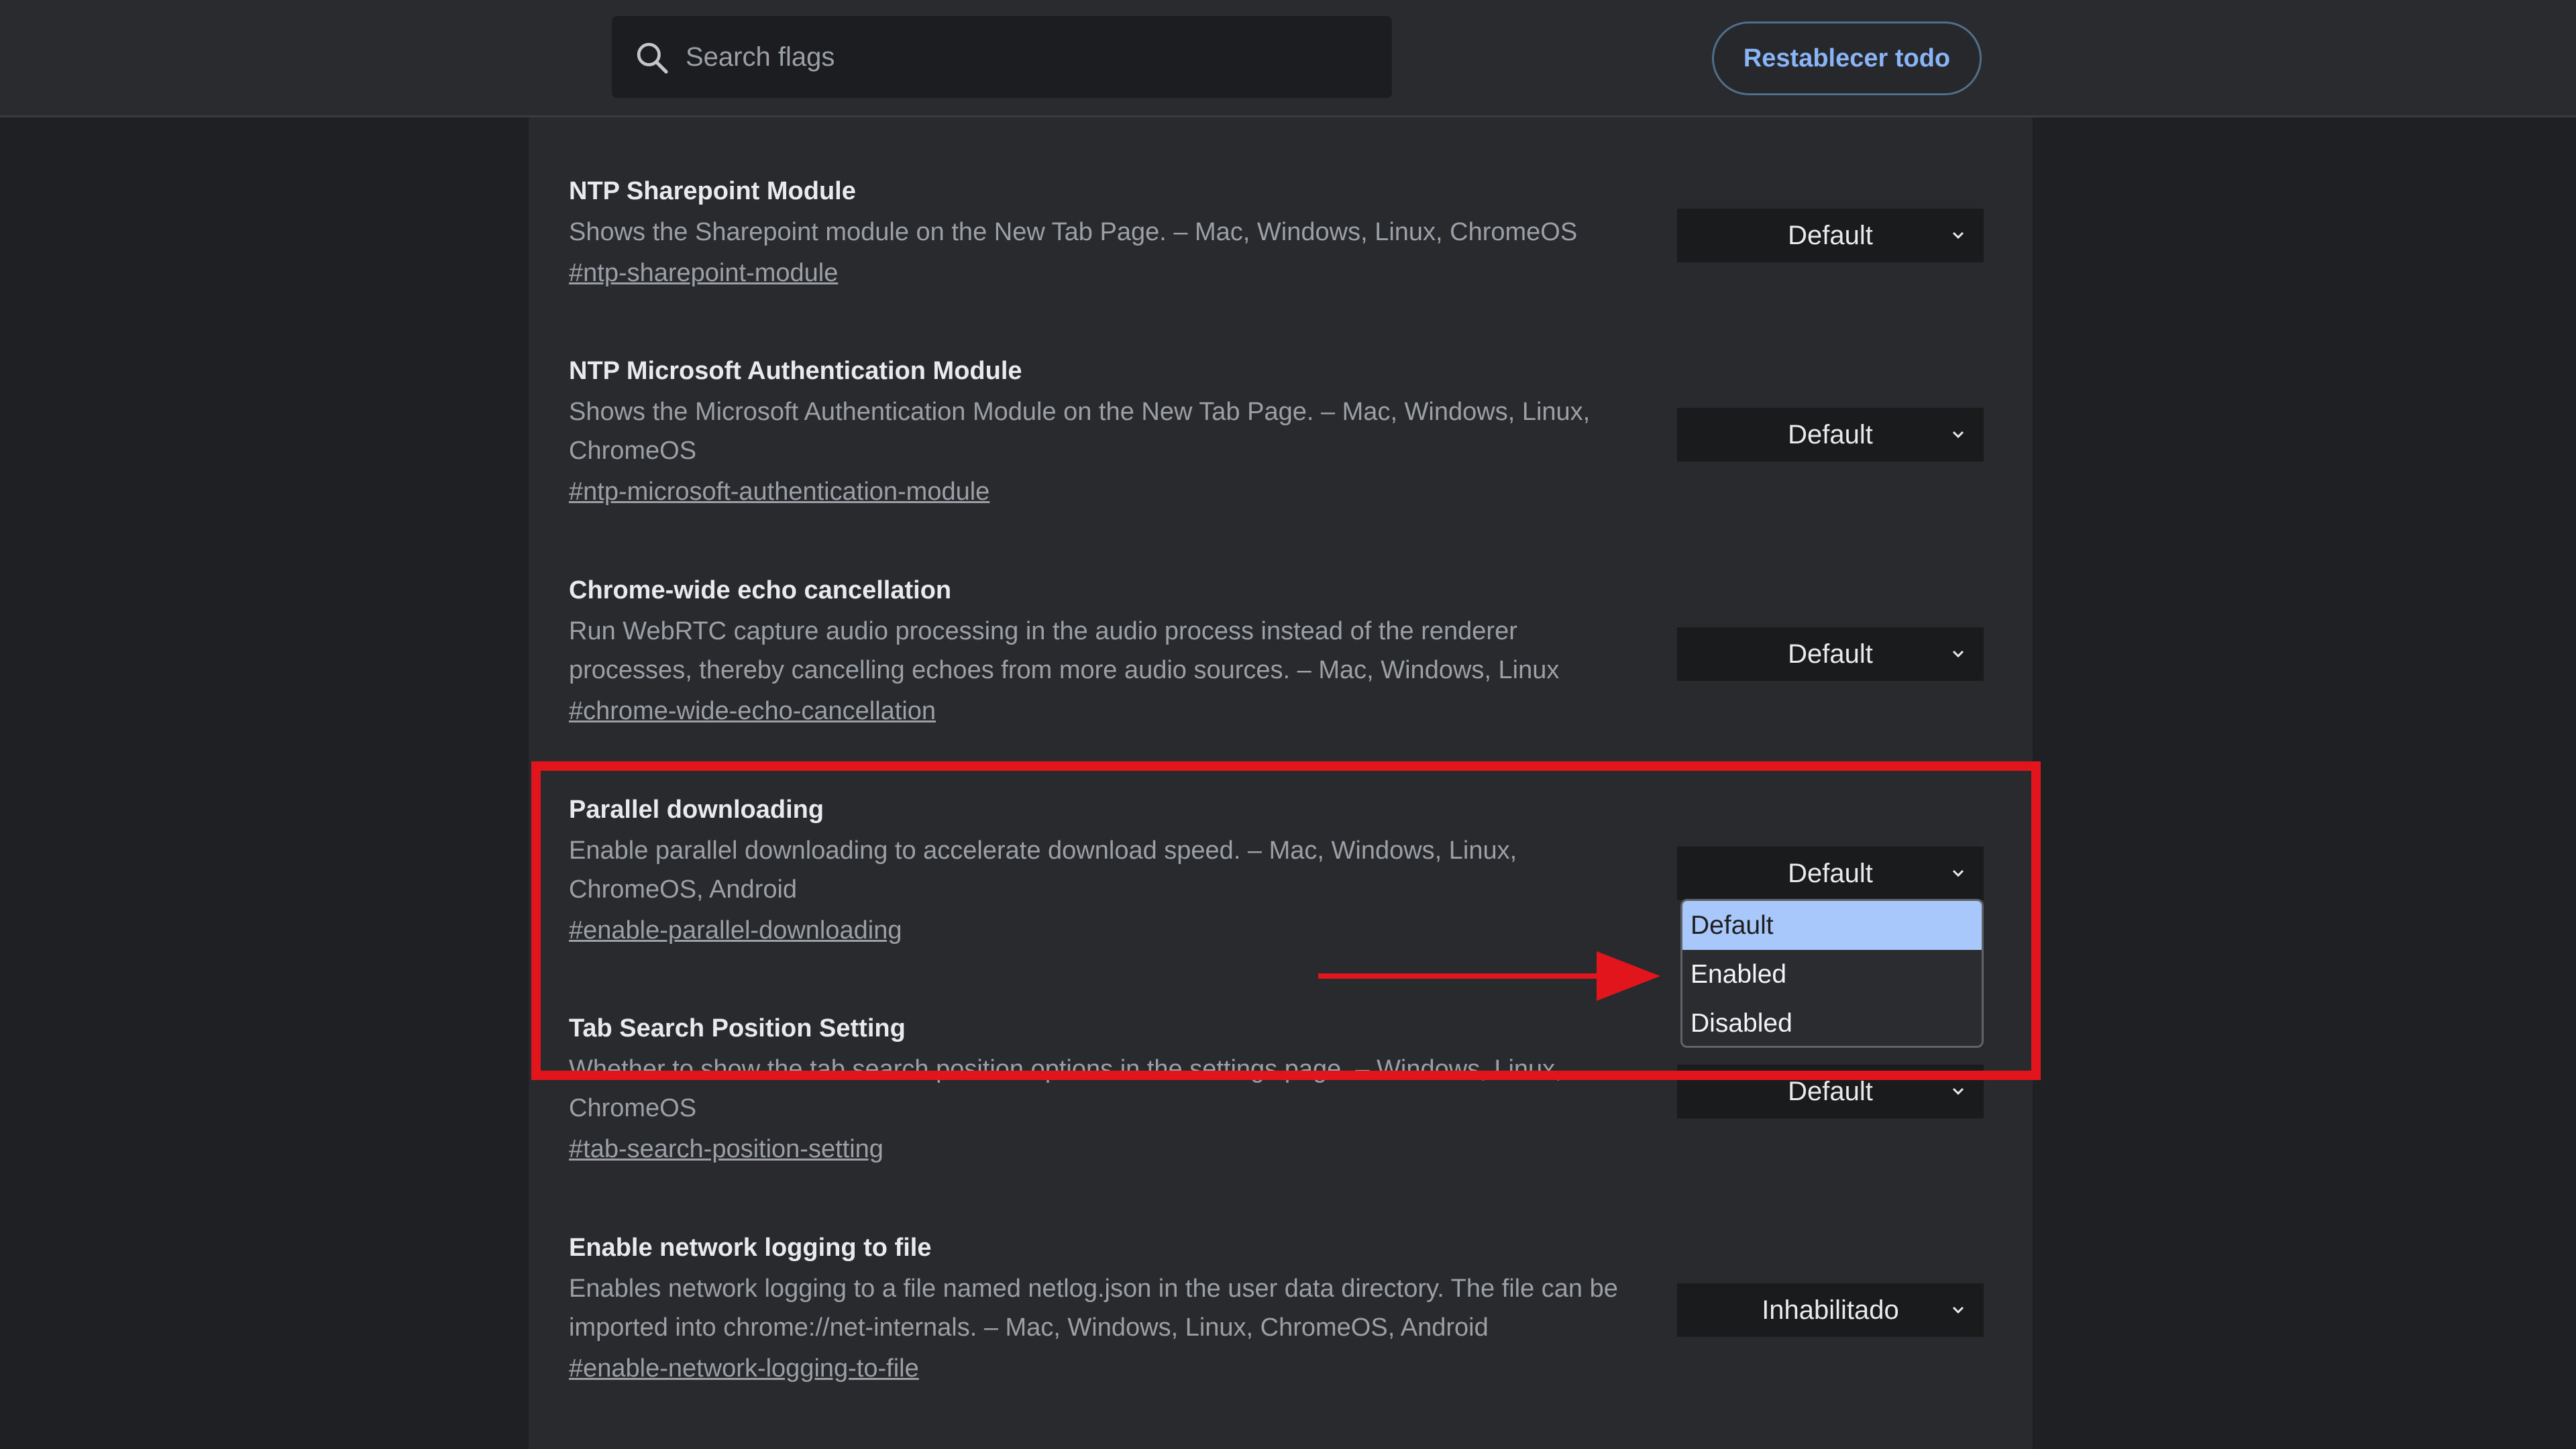  Describe the element at coordinates (1832, 1022) in the screenshot. I see `dropdown-option-disabled: Disabled` at that location.